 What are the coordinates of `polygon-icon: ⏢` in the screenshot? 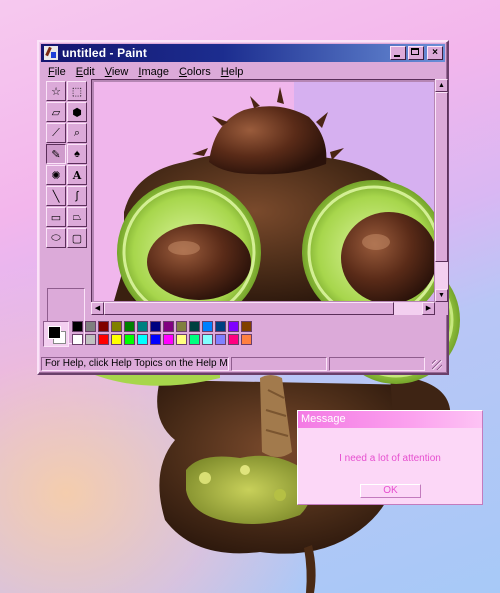 It's located at (77, 216).